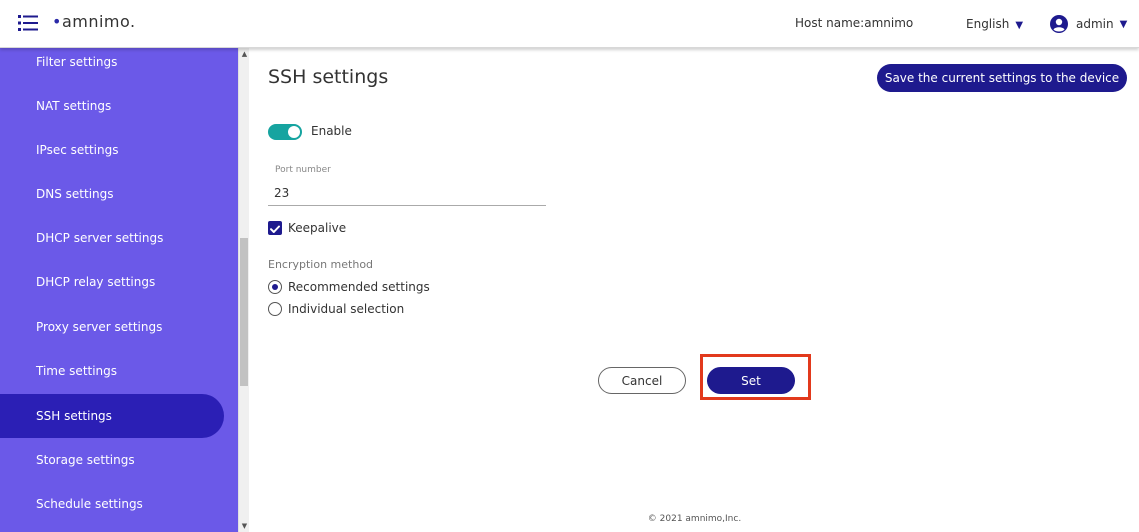 The image size is (1139, 532). Describe the element at coordinates (642, 380) in the screenshot. I see `cancel-button: Cancel` at that location.